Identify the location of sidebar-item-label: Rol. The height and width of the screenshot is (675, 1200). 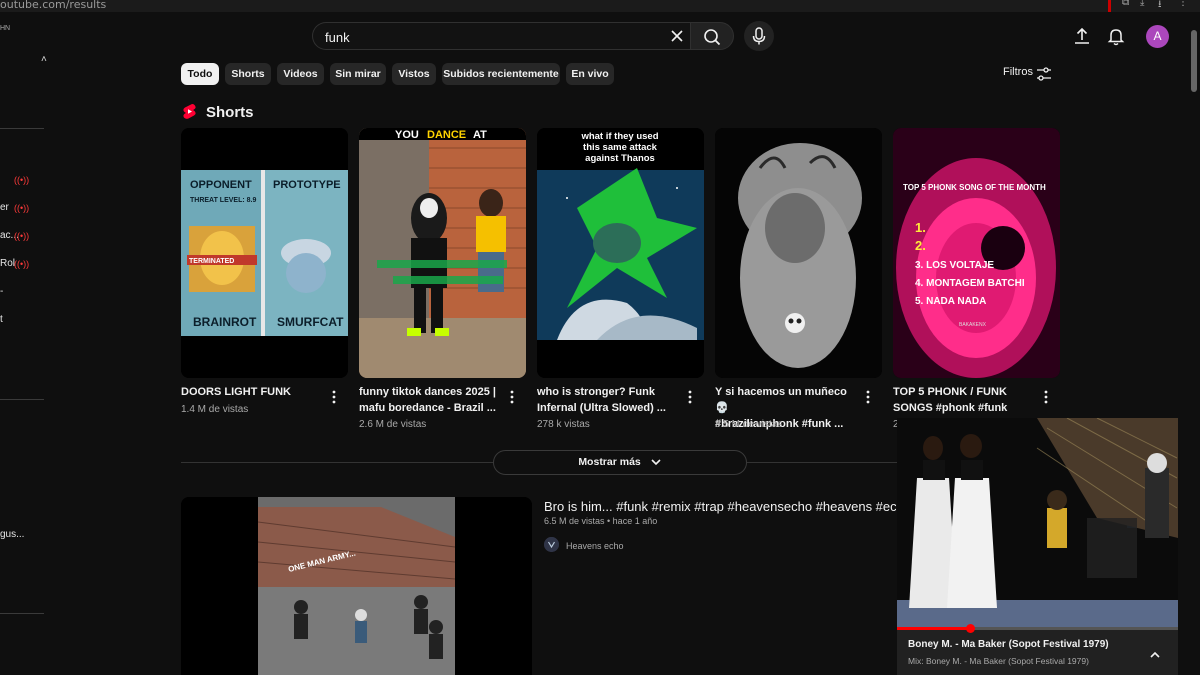
(7, 263).